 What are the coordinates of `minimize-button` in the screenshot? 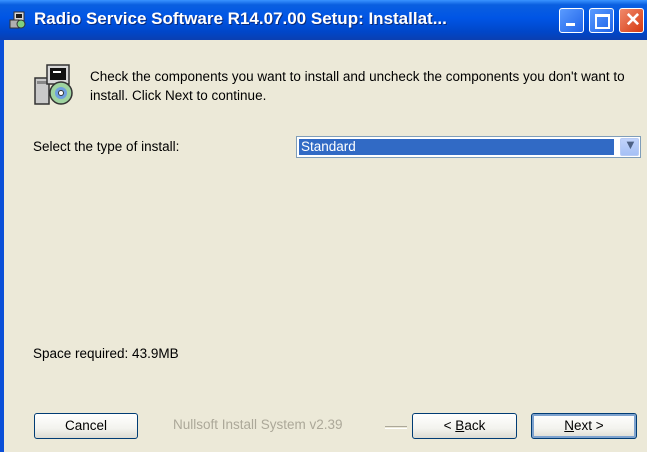 It's located at (571, 20).